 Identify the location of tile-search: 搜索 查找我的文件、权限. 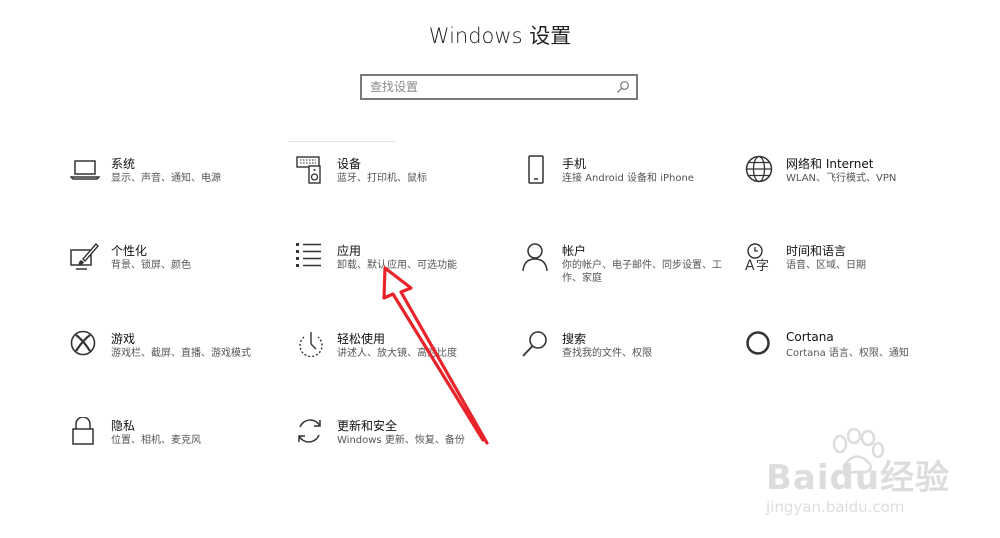
(631, 360).